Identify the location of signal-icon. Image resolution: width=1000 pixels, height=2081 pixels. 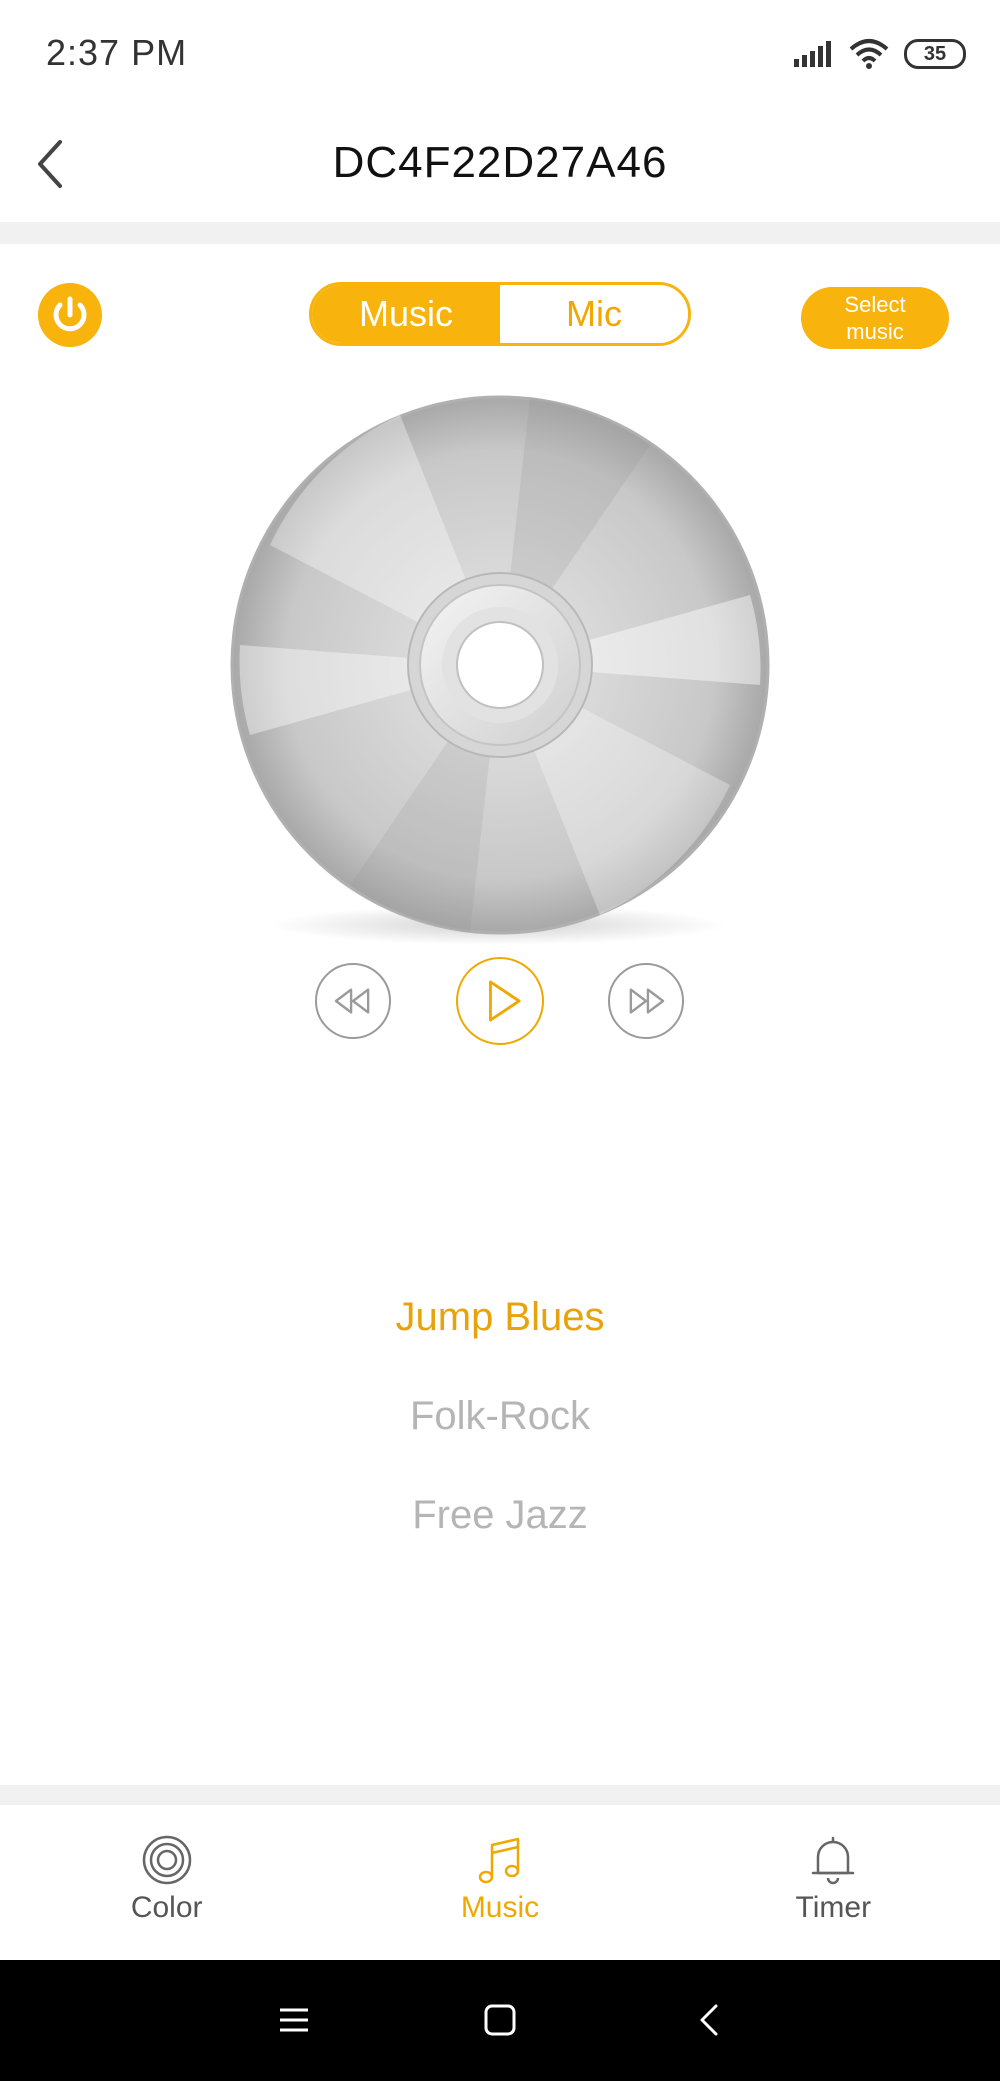
(812, 54).